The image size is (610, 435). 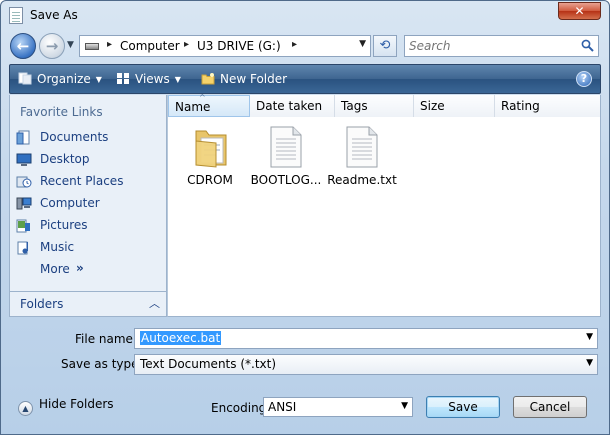 What do you see at coordinates (150, 46) in the screenshot?
I see `breadcrumb-computer: Computer` at bounding box center [150, 46].